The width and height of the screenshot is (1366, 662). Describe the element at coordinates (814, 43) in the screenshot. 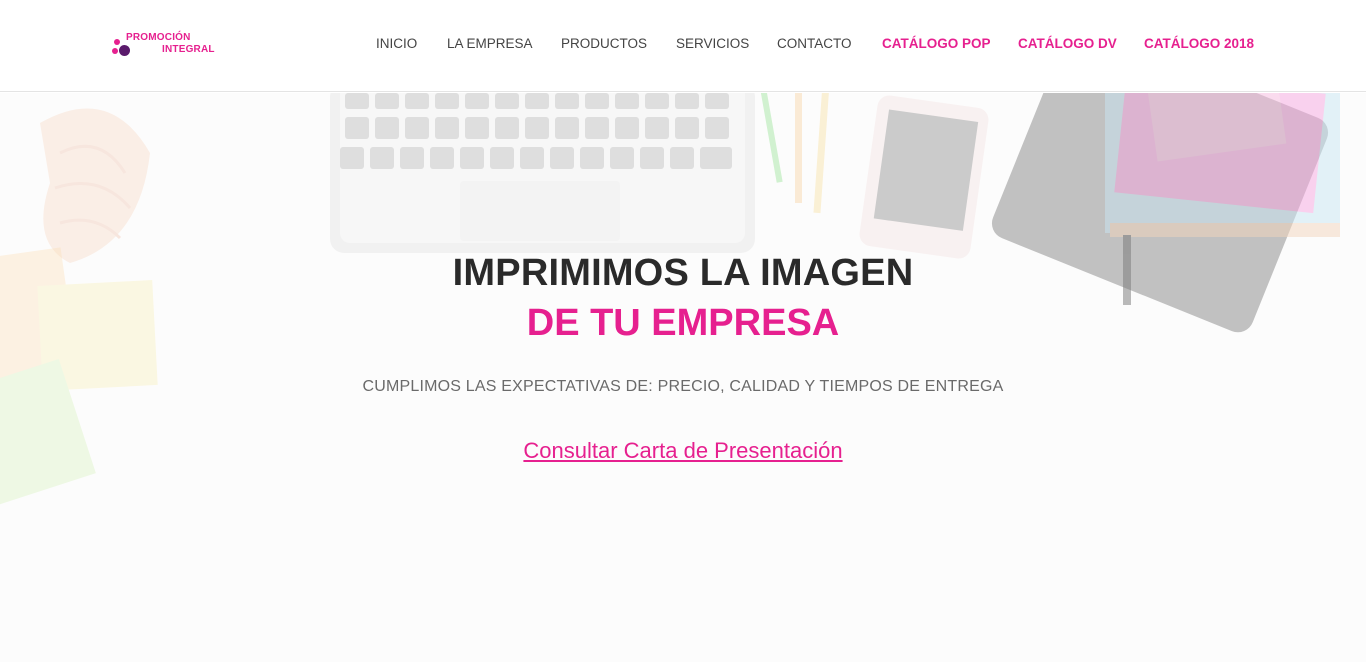

I see `nav-item-contacto: CONTACTO` at that location.